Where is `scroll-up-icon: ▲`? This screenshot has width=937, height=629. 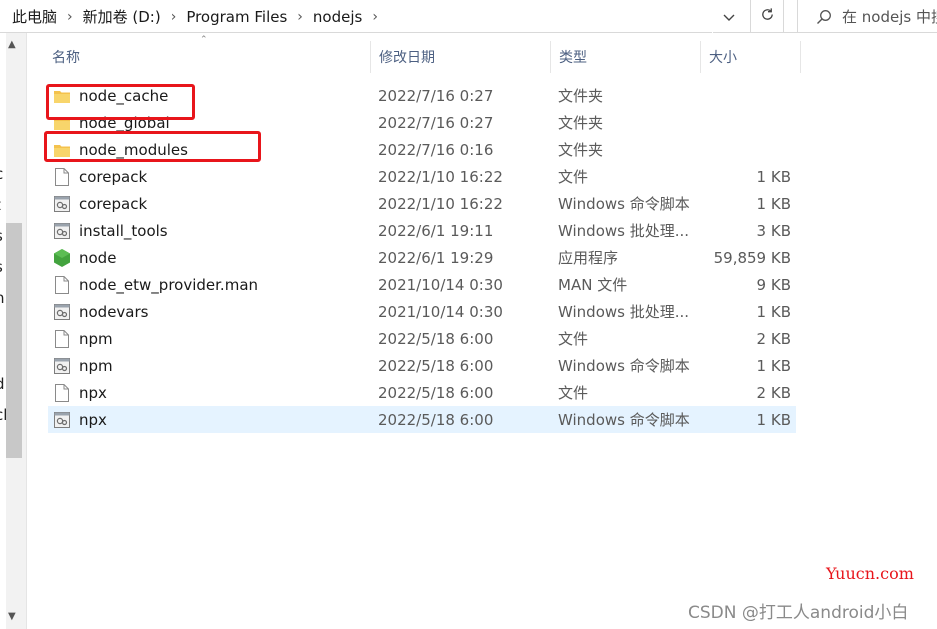 scroll-up-icon: ▲ is located at coordinates (12, 44).